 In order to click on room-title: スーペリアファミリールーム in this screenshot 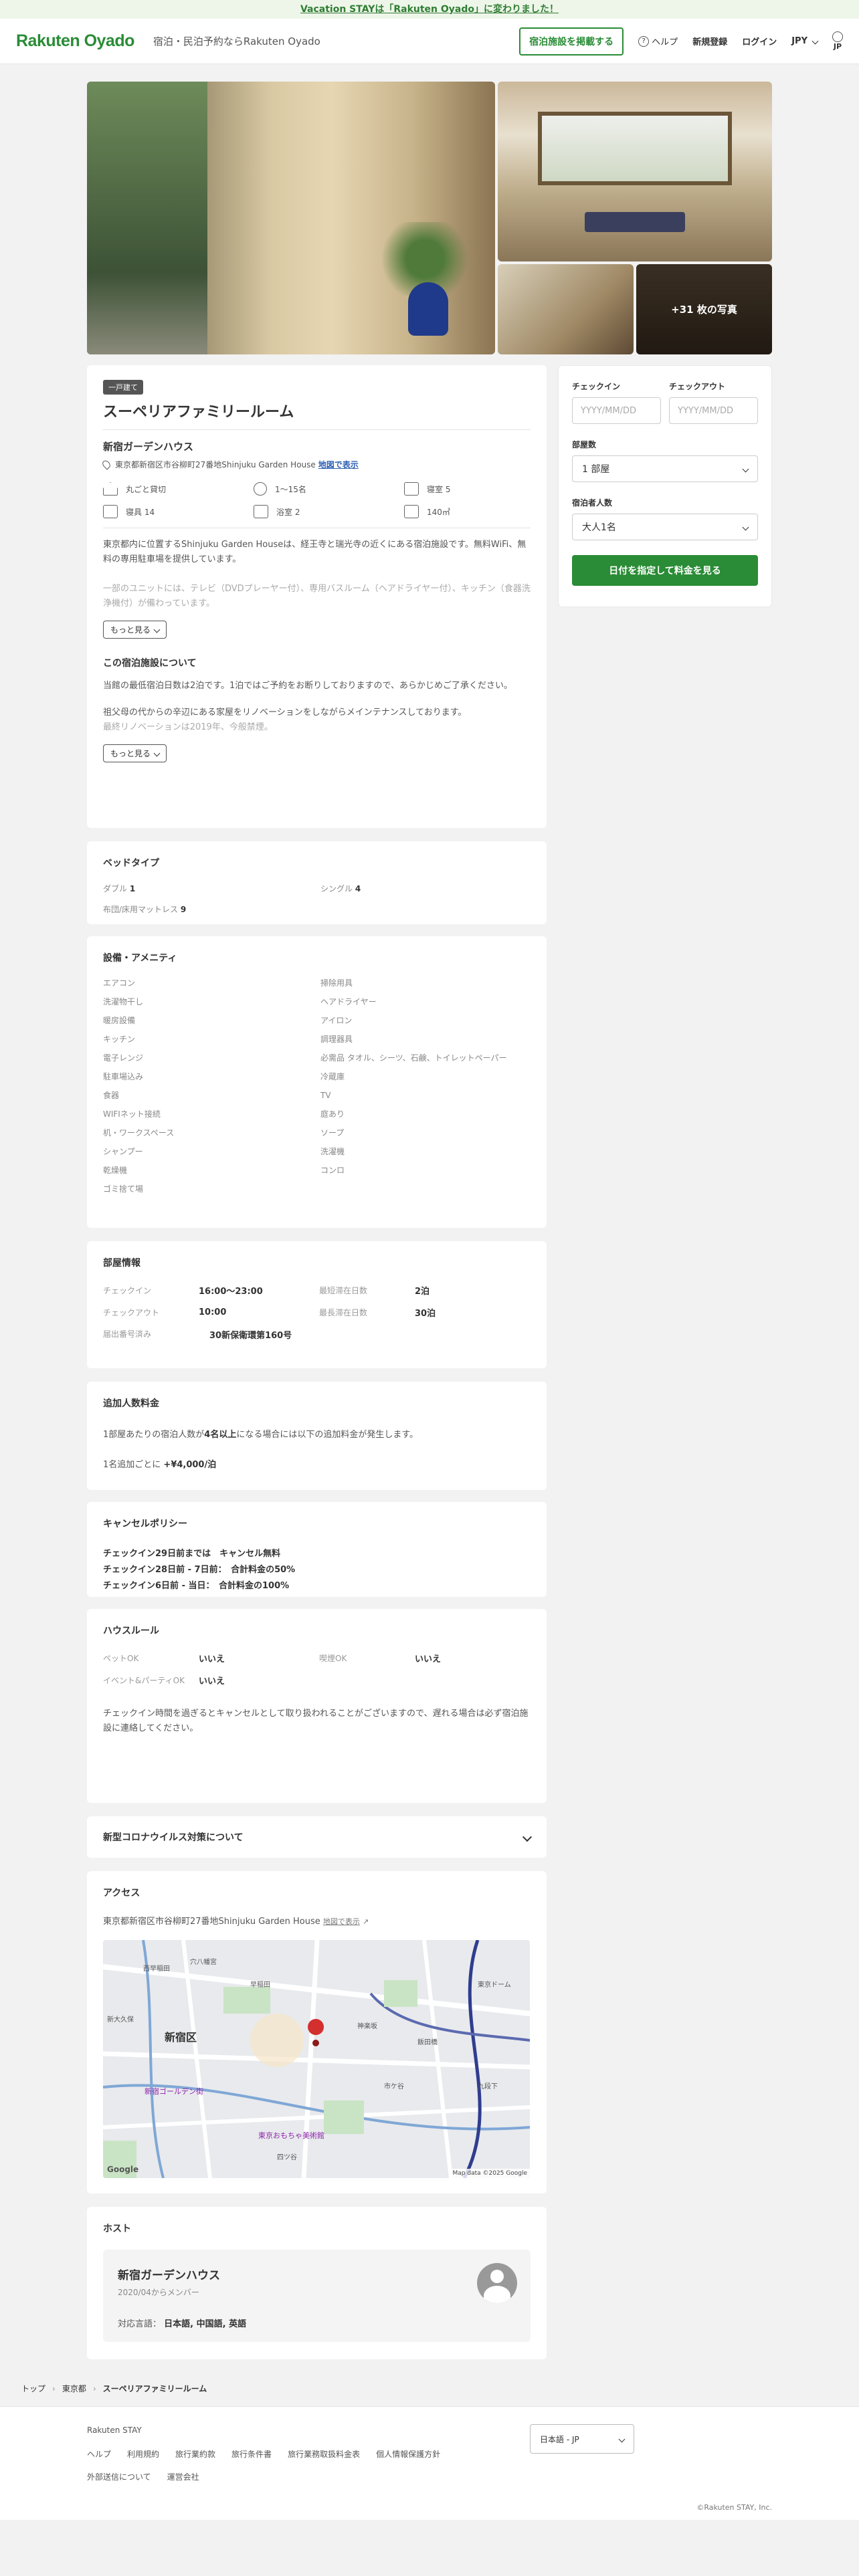, I will do `click(317, 415)`.